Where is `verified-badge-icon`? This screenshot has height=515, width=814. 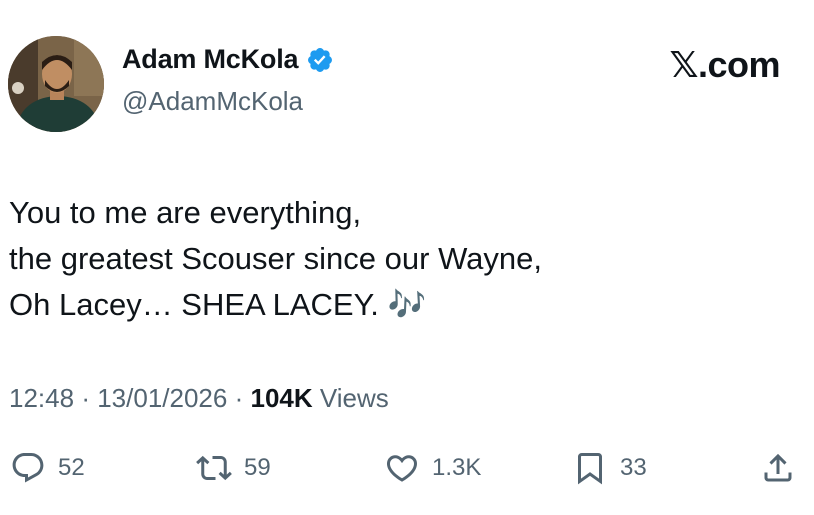
verified-badge-icon is located at coordinates (320, 60).